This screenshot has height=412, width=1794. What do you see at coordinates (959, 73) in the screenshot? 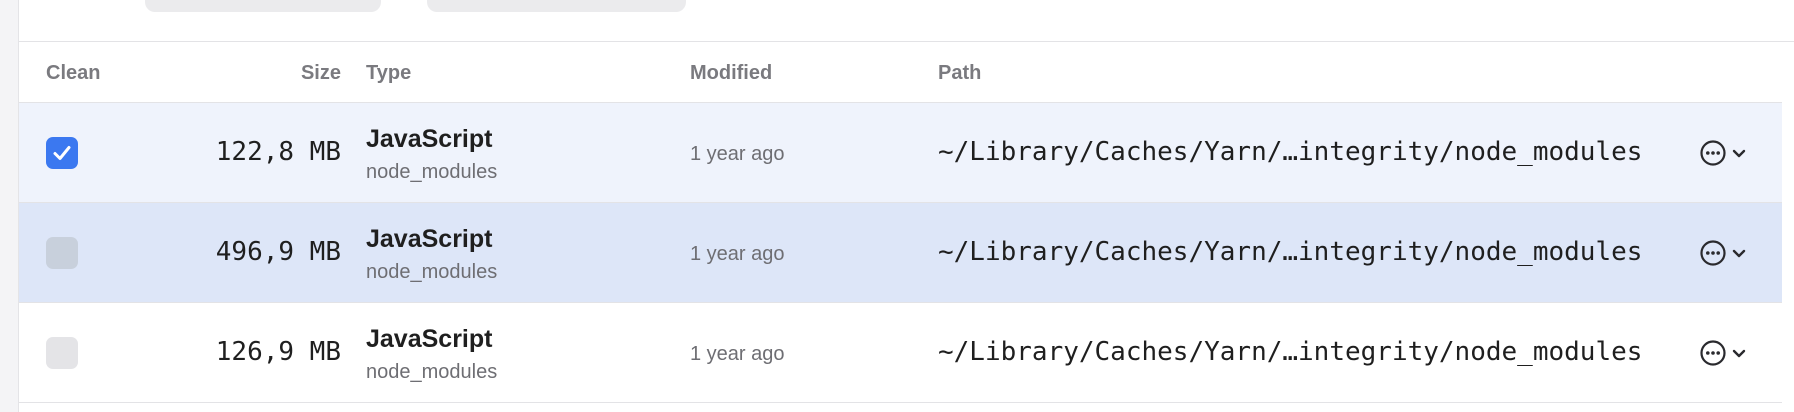
I see `column-header-path: Path` at bounding box center [959, 73].